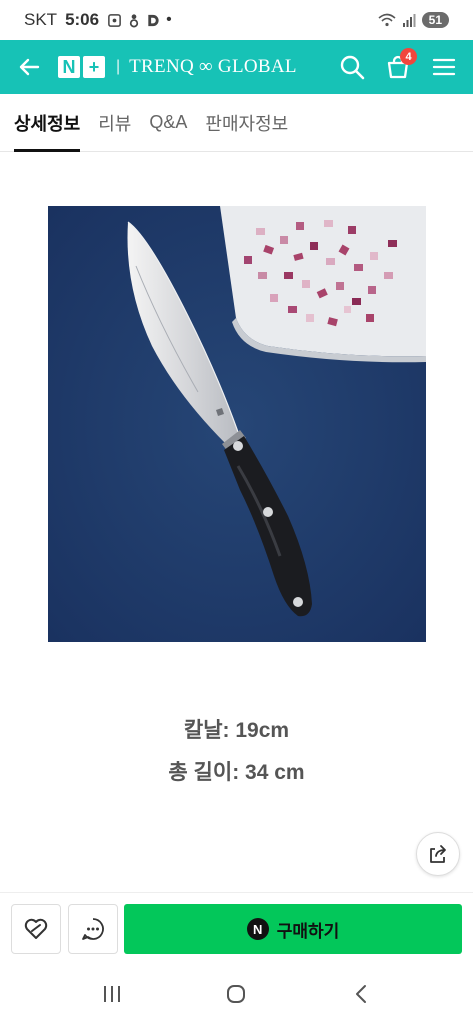 The image size is (473, 1024). I want to click on product-tabs: 상세정보 리뷰 Q&A 판매자정보, so click(236, 123).